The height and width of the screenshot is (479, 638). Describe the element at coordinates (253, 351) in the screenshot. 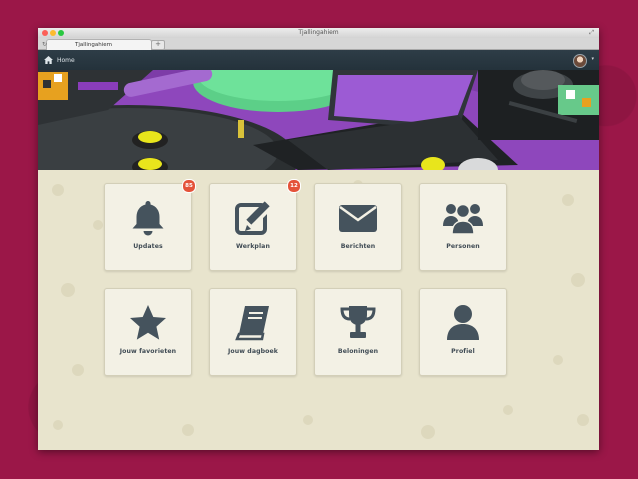

I see `tile-label: Jouw dagboek` at that location.